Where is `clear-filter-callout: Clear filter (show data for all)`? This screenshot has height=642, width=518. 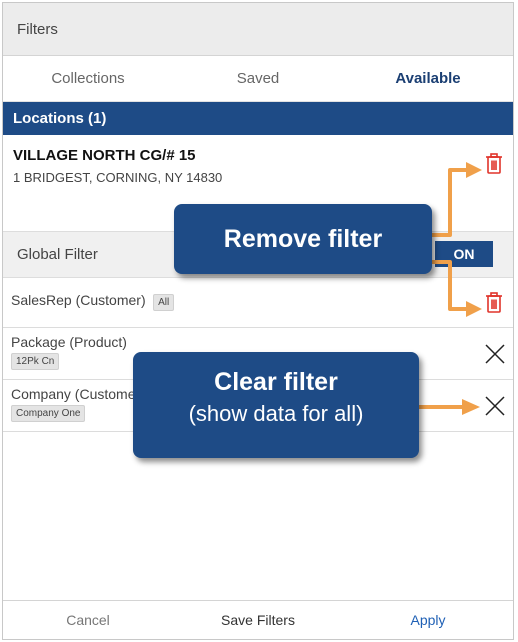 clear-filter-callout: Clear filter (show data for all) is located at coordinates (276, 405).